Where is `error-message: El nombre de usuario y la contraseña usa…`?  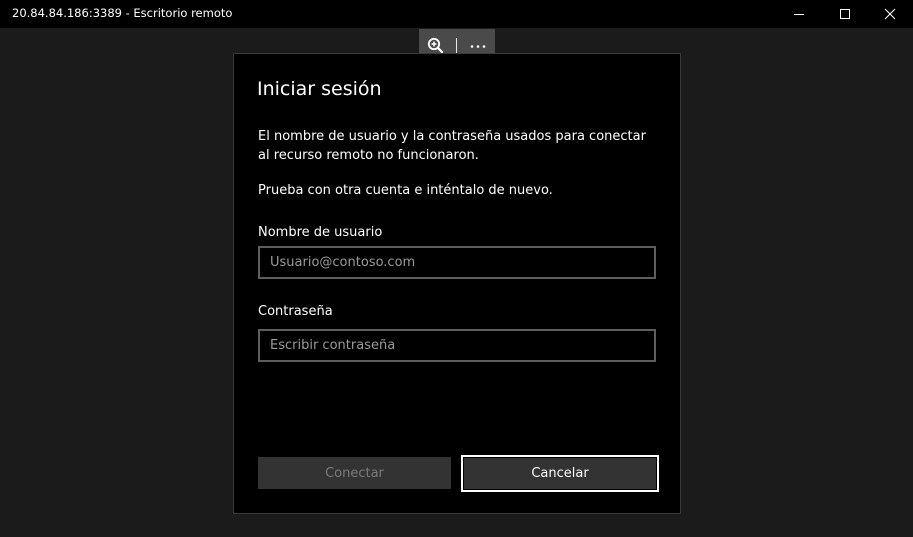 error-message: El nombre de usuario y la contraseña usa… is located at coordinates (452, 146).